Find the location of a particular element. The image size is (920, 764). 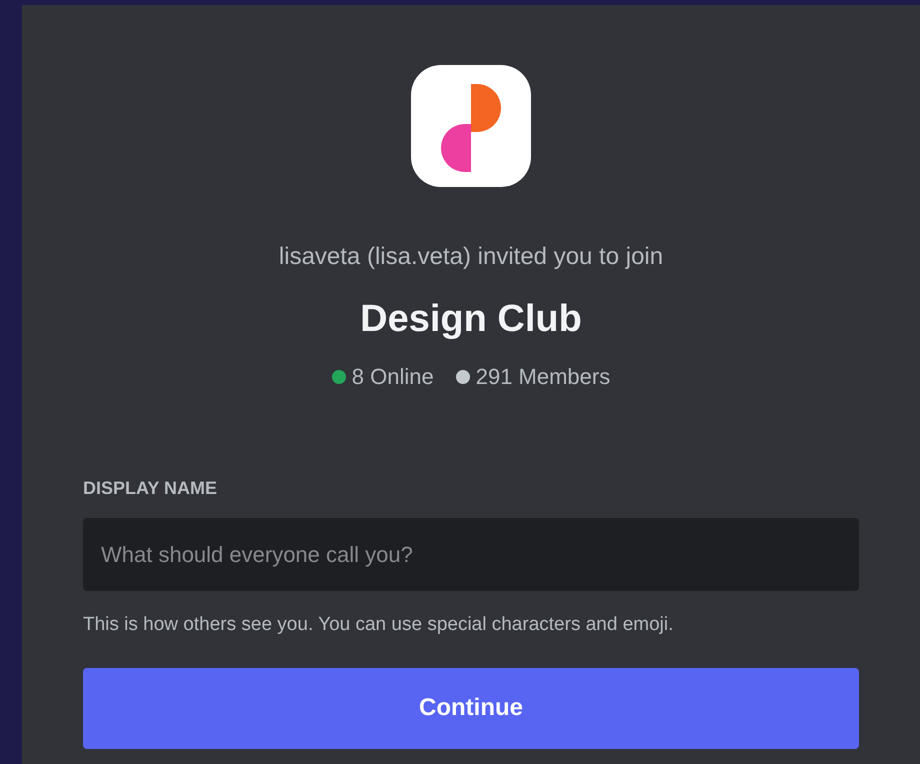

field-label: DISPLAY NAME is located at coordinates (150, 488).